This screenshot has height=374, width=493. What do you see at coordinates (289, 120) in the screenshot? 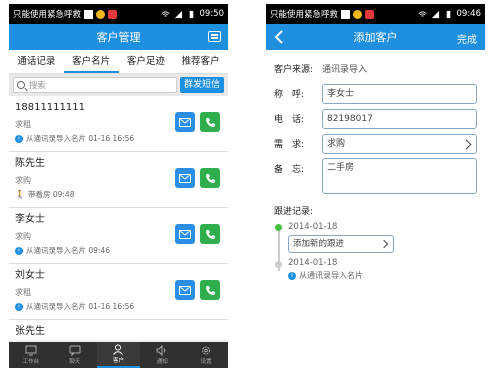
I see `phone-label: 电 话:` at bounding box center [289, 120].